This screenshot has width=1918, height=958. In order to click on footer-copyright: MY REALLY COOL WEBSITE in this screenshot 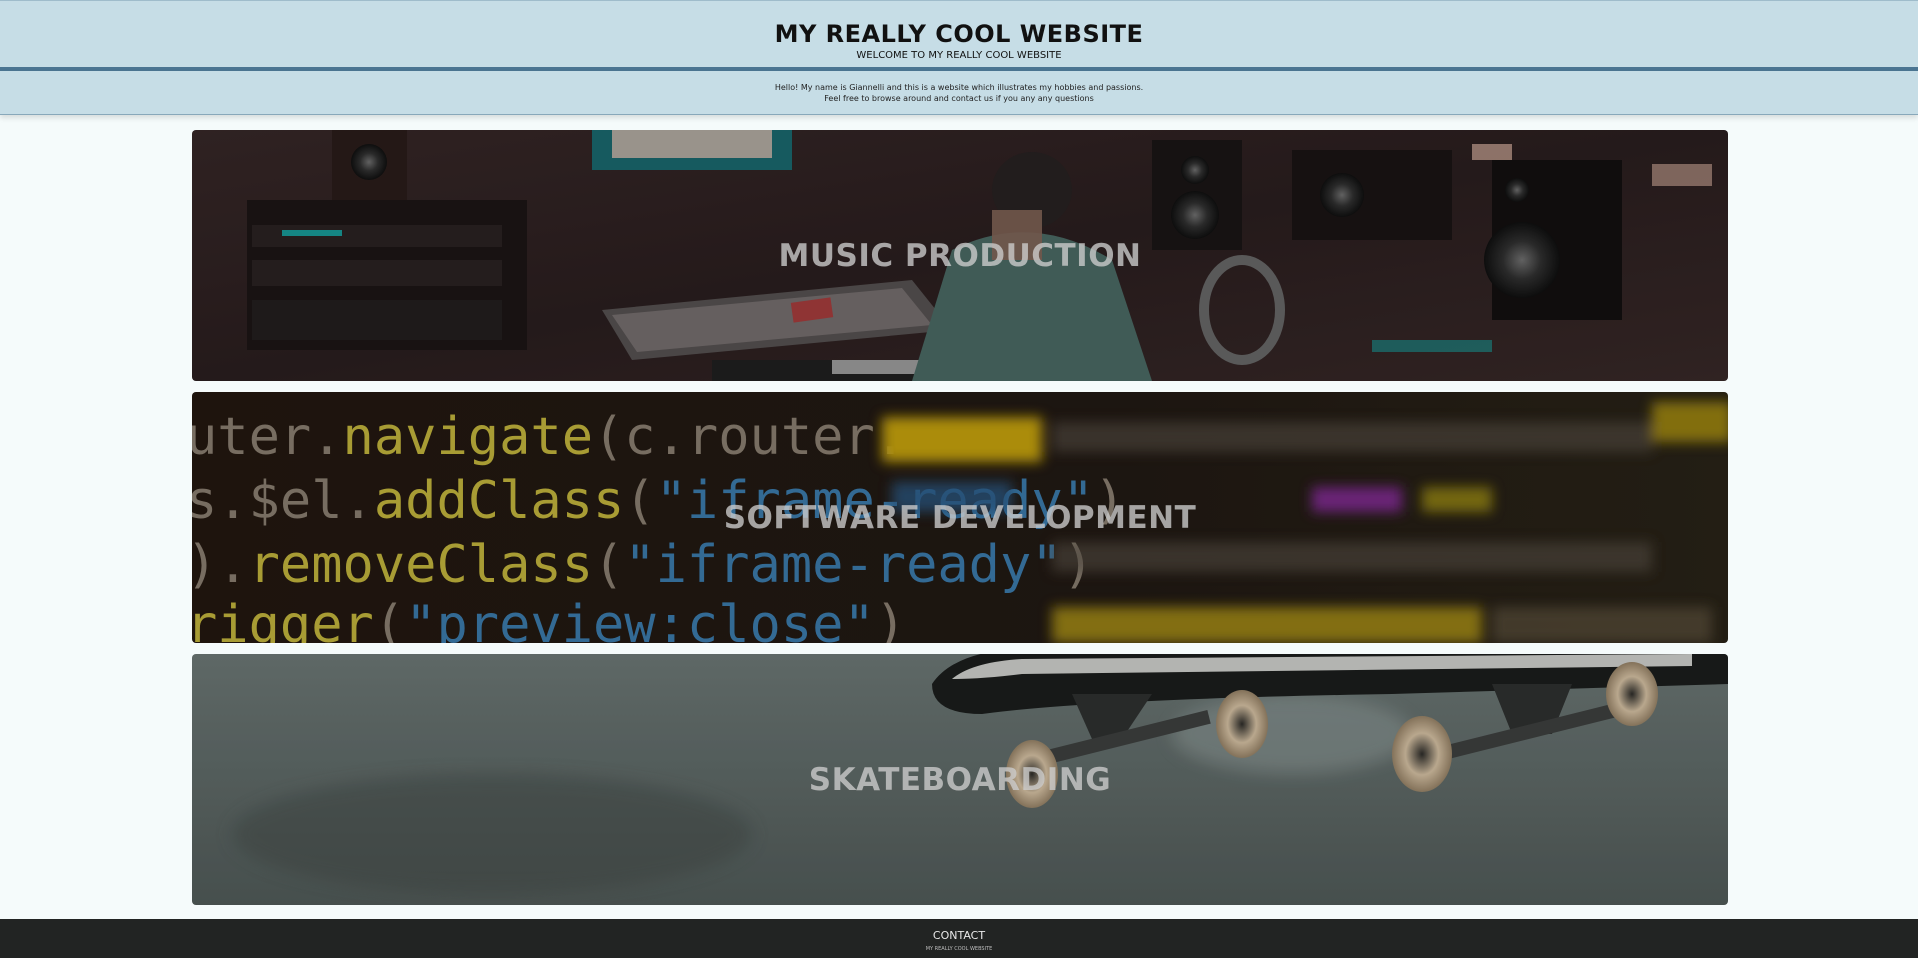, I will do `click(959, 949)`.